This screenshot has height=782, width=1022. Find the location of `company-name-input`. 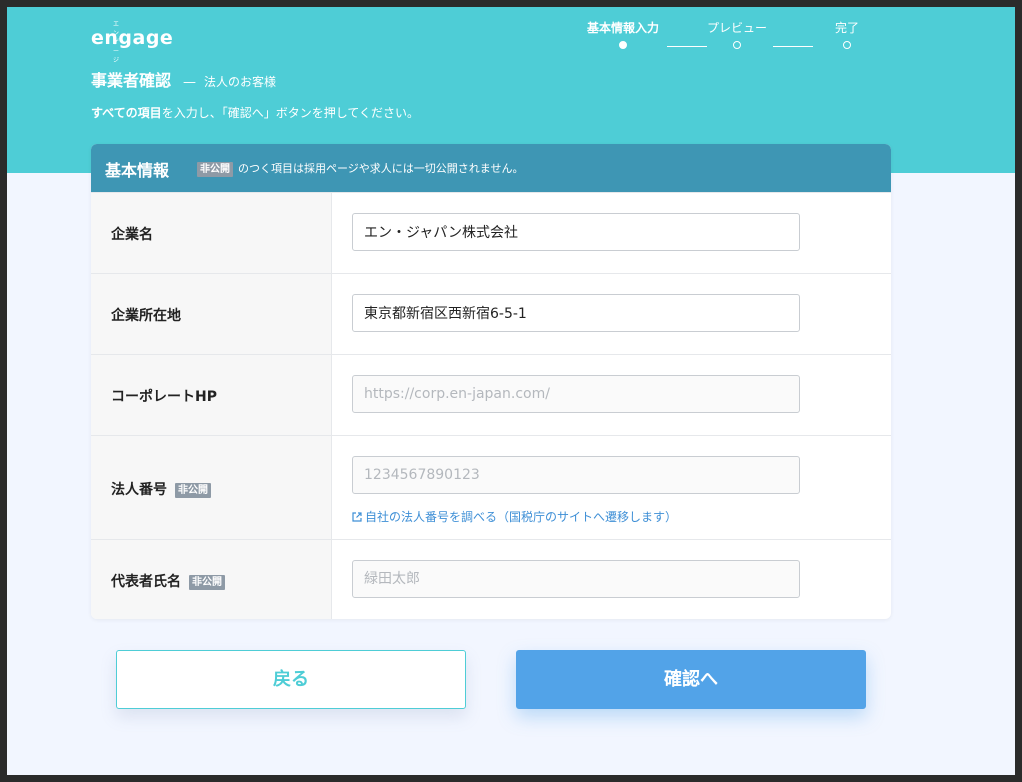

company-name-input is located at coordinates (576, 232).